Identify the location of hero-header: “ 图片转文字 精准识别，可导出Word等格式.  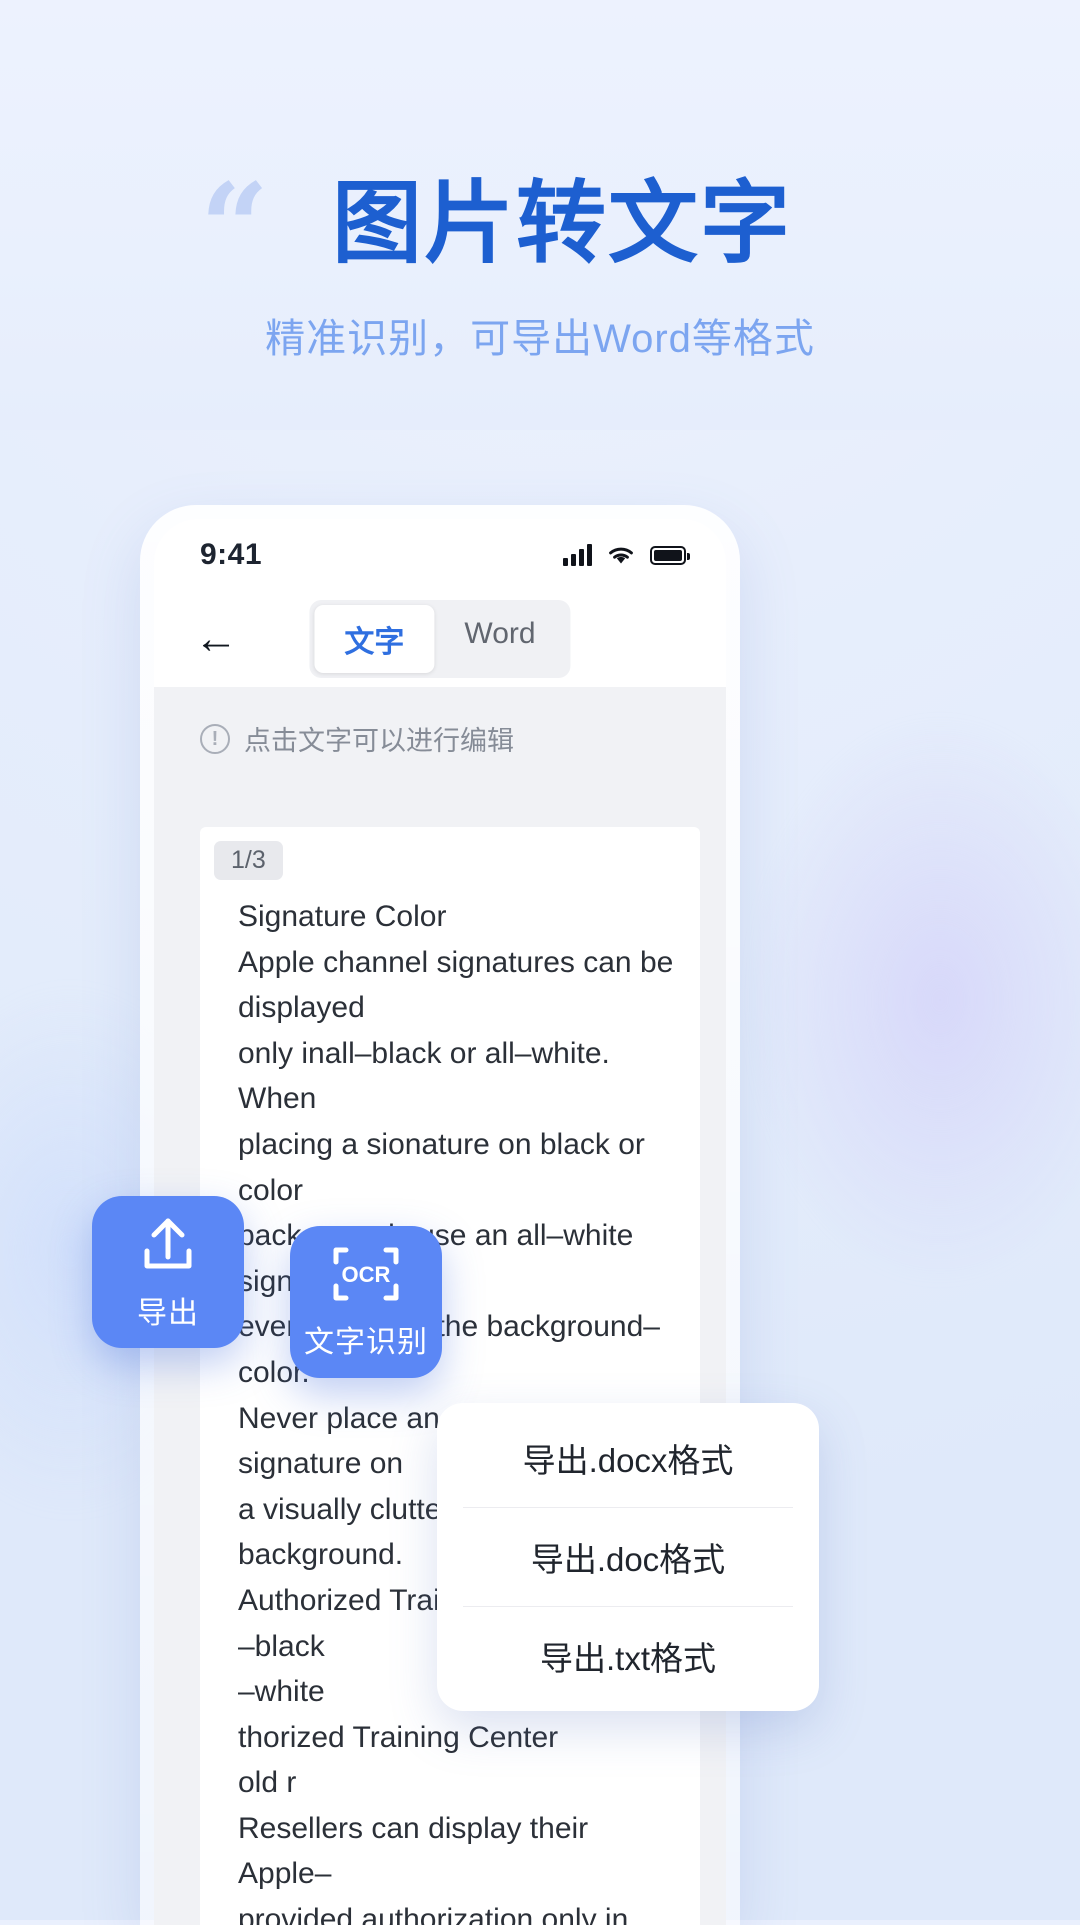
(540, 257).